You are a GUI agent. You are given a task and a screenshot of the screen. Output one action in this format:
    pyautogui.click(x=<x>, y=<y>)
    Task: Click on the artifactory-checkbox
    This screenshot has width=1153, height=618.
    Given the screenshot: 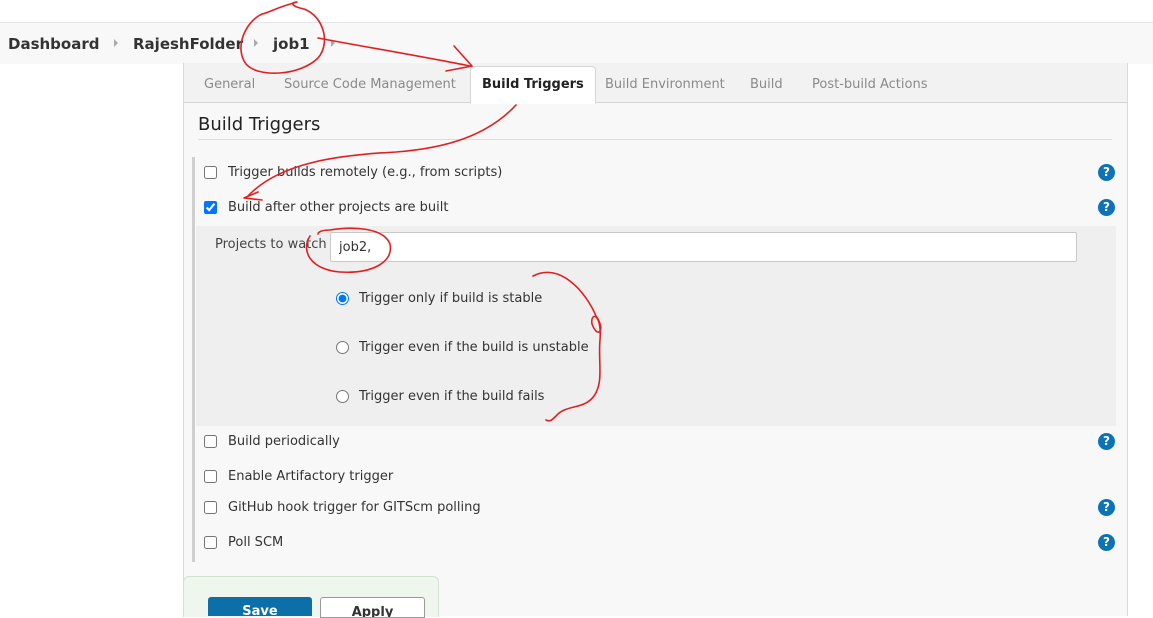 What is the action you would take?
    pyautogui.click(x=210, y=476)
    